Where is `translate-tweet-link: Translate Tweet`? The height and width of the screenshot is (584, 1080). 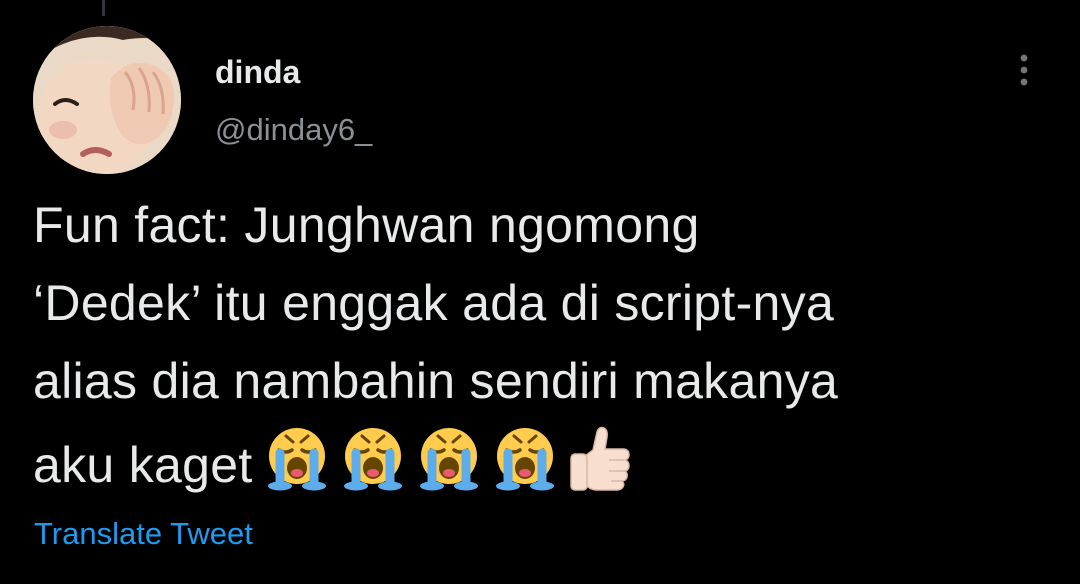 translate-tweet-link: Translate Tweet is located at coordinates (143, 534).